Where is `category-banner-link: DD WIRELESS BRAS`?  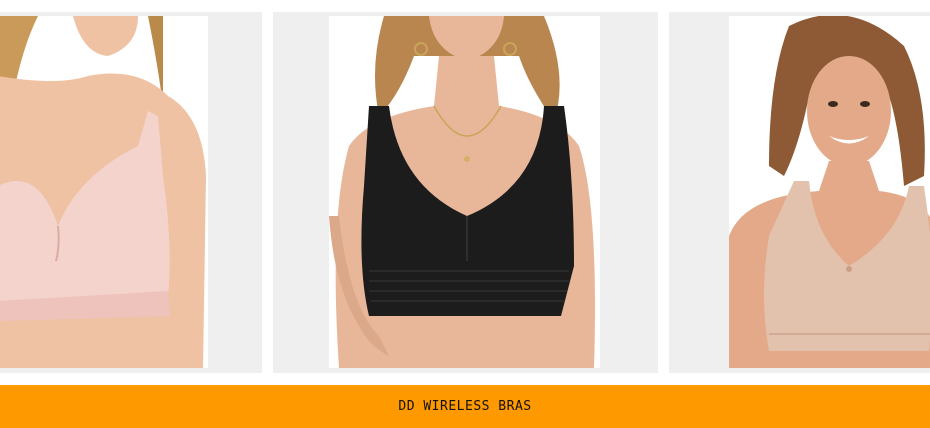 category-banner-link: DD WIRELESS BRAS is located at coordinates (465, 406).